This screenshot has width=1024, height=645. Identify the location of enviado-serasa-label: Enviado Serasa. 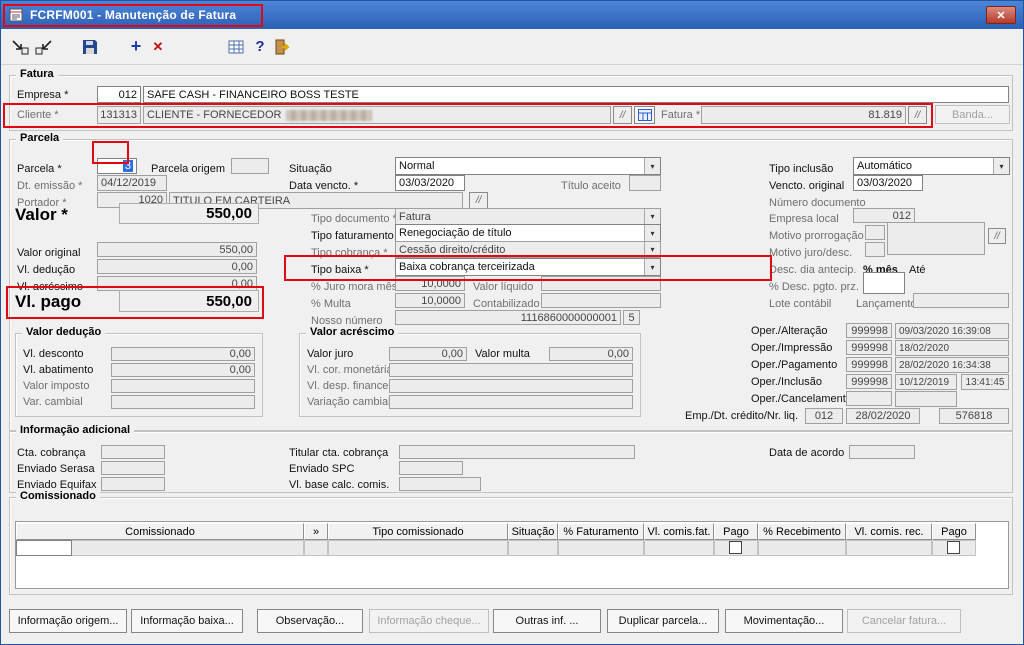
(56, 469).